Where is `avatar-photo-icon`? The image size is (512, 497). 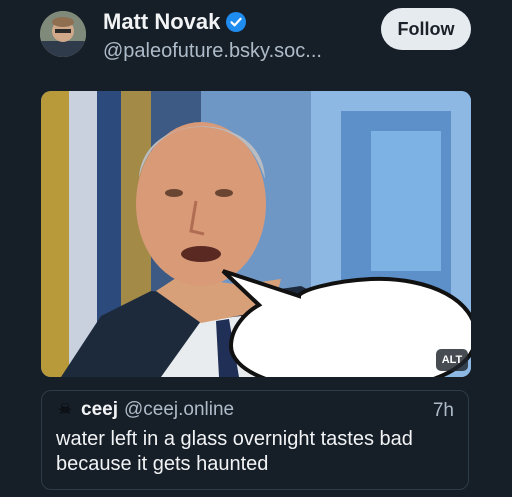 avatar-photo-icon is located at coordinates (63, 34).